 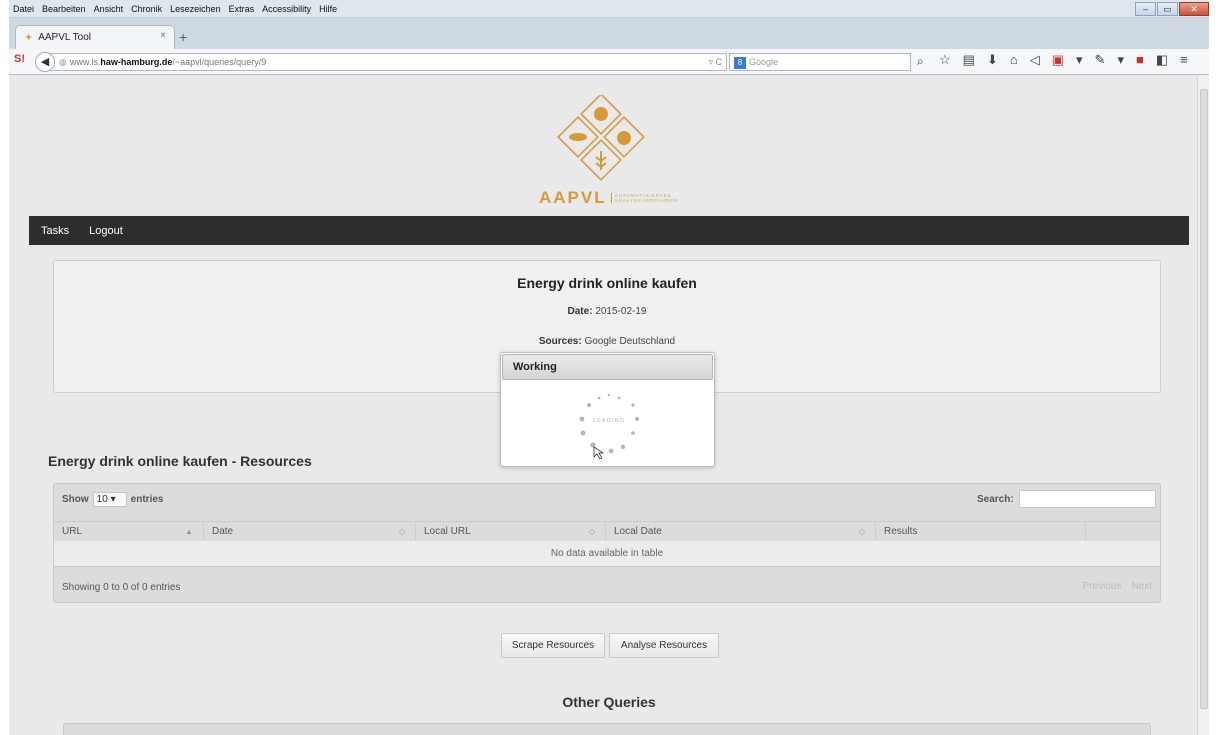 I want to click on search-bar: 8 Google, so click(x=820, y=62).